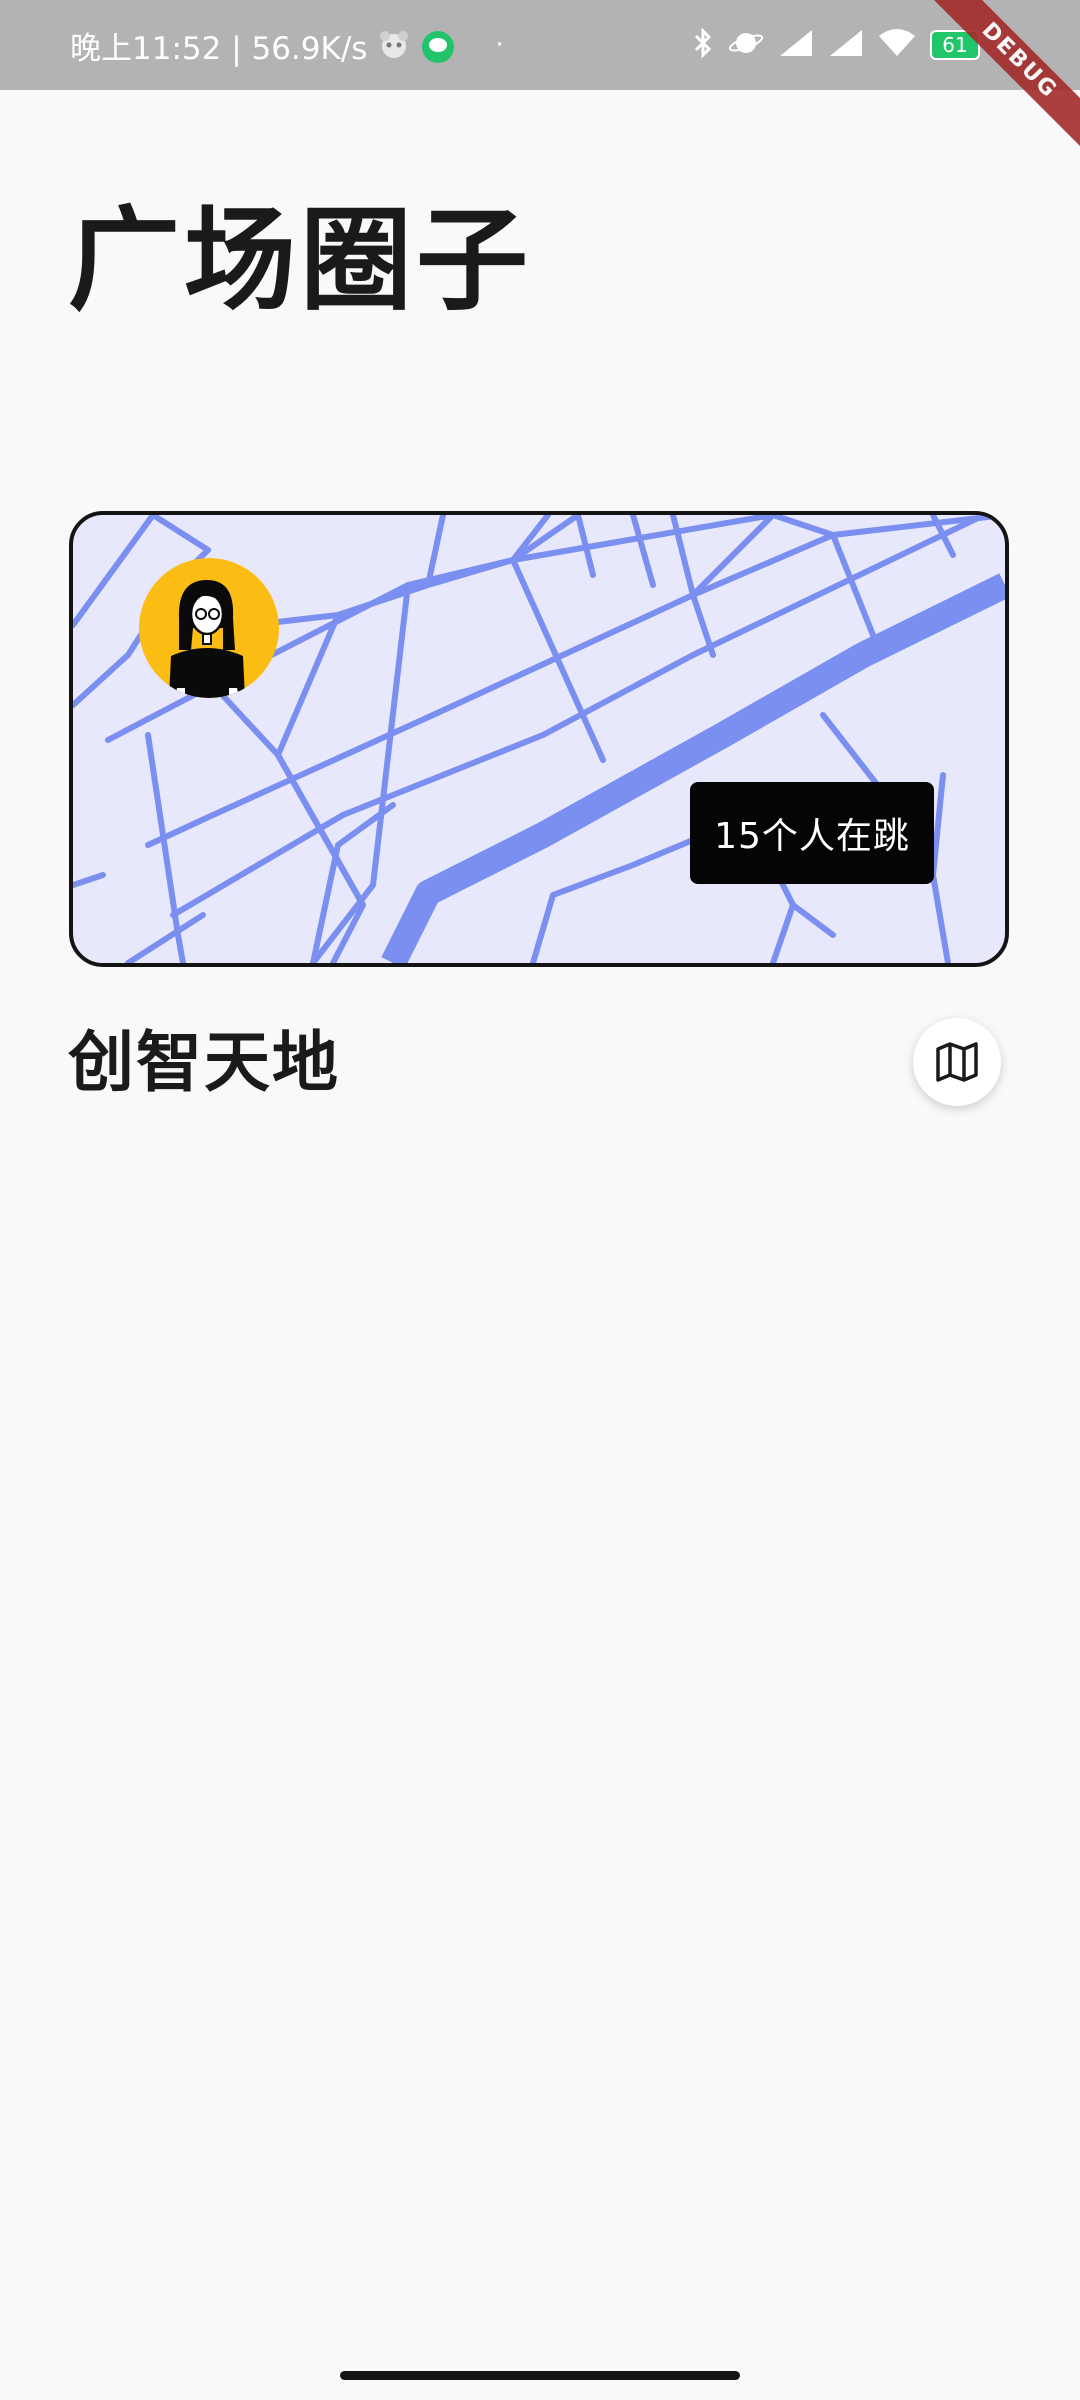 The image size is (1080, 2400). Describe the element at coordinates (300, 261) in the screenshot. I see `page-title: 广场圈子` at that location.